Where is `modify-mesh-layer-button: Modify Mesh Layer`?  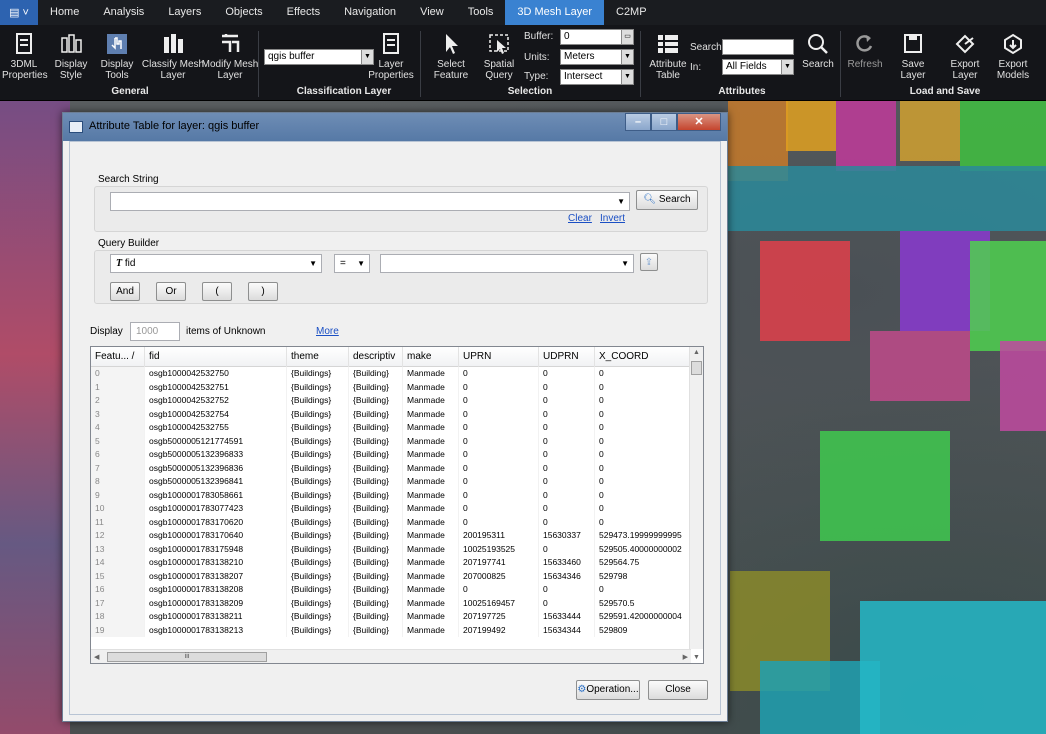 modify-mesh-layer-button: Modify Mesh Layer is located at coordinates (230, 55).